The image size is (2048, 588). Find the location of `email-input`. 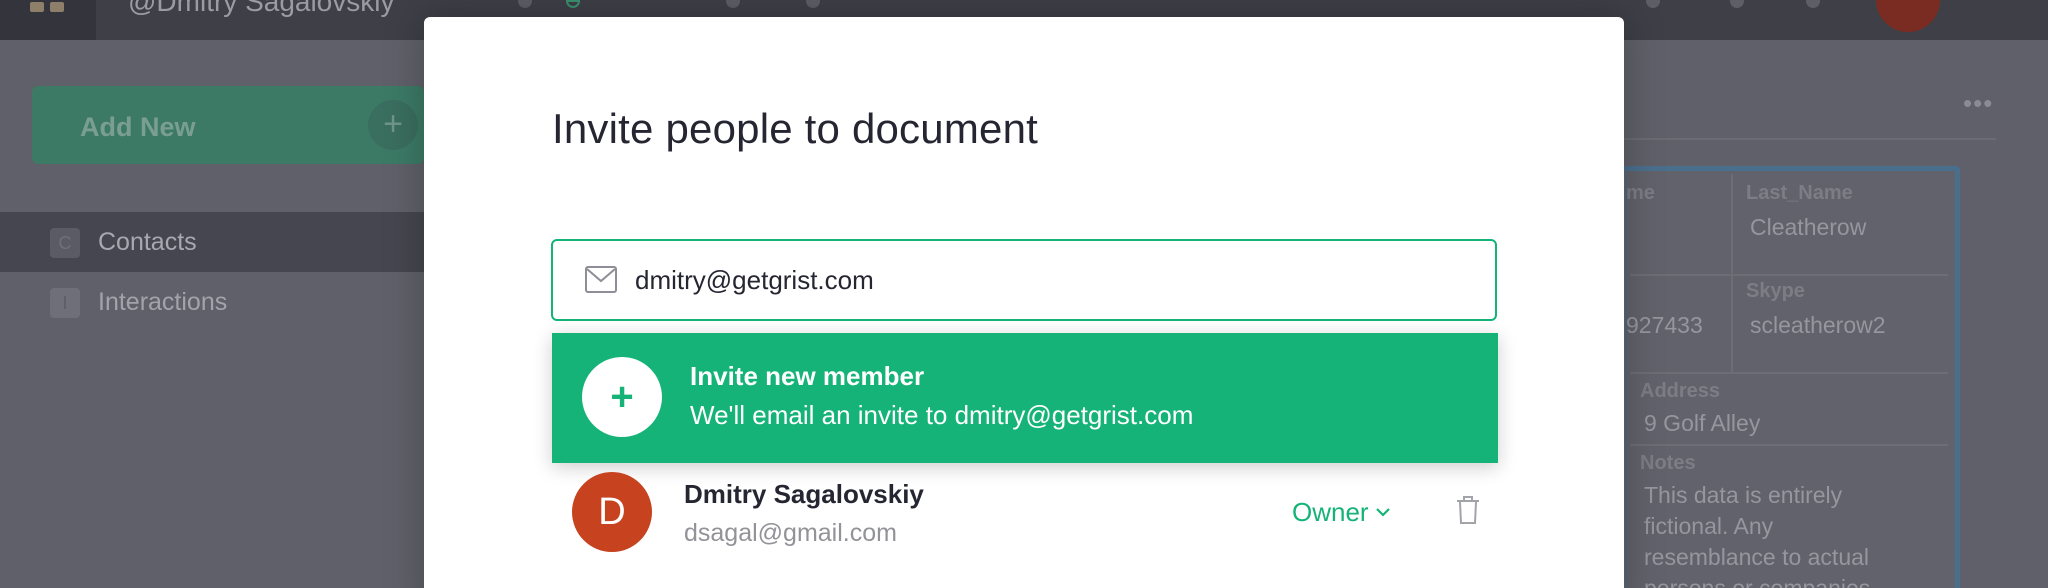

email-input is located at coordinates (1045, 280).